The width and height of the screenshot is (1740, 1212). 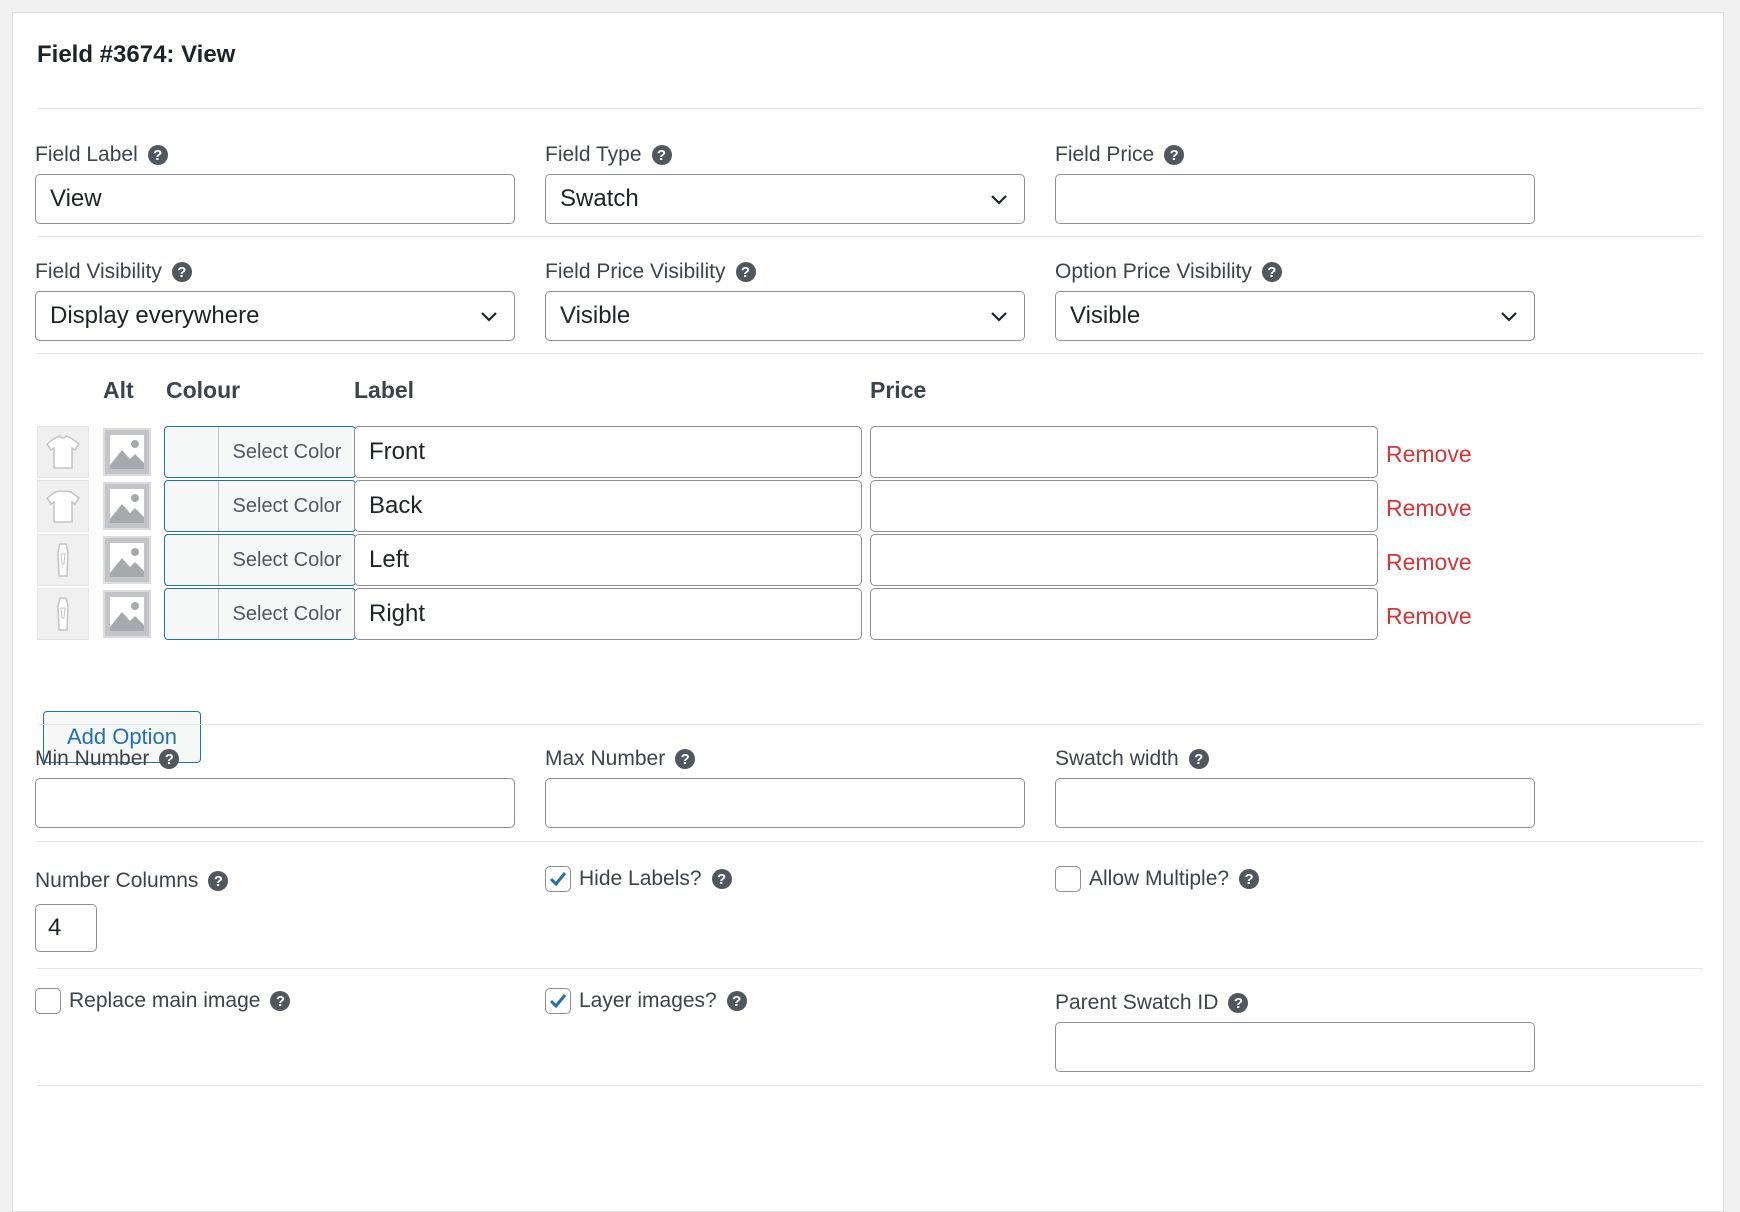 I want to click on parent-swatch-id-text: Parent Swatch ID, so click(x=1137, y=1002).